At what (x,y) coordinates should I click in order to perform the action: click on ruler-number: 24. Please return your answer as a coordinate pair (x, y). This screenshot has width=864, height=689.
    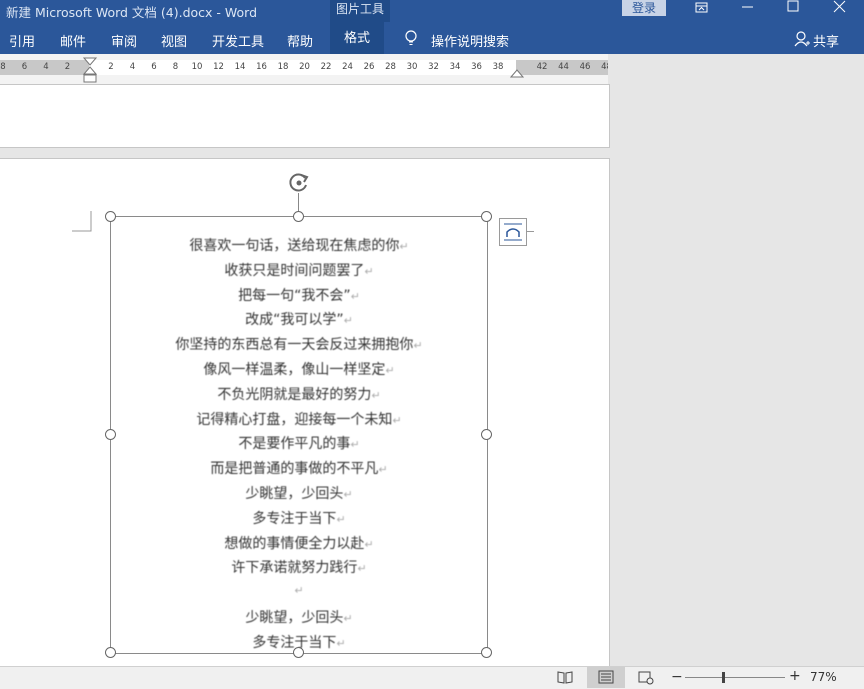
    Looking at the image, I should click on (347, 67).